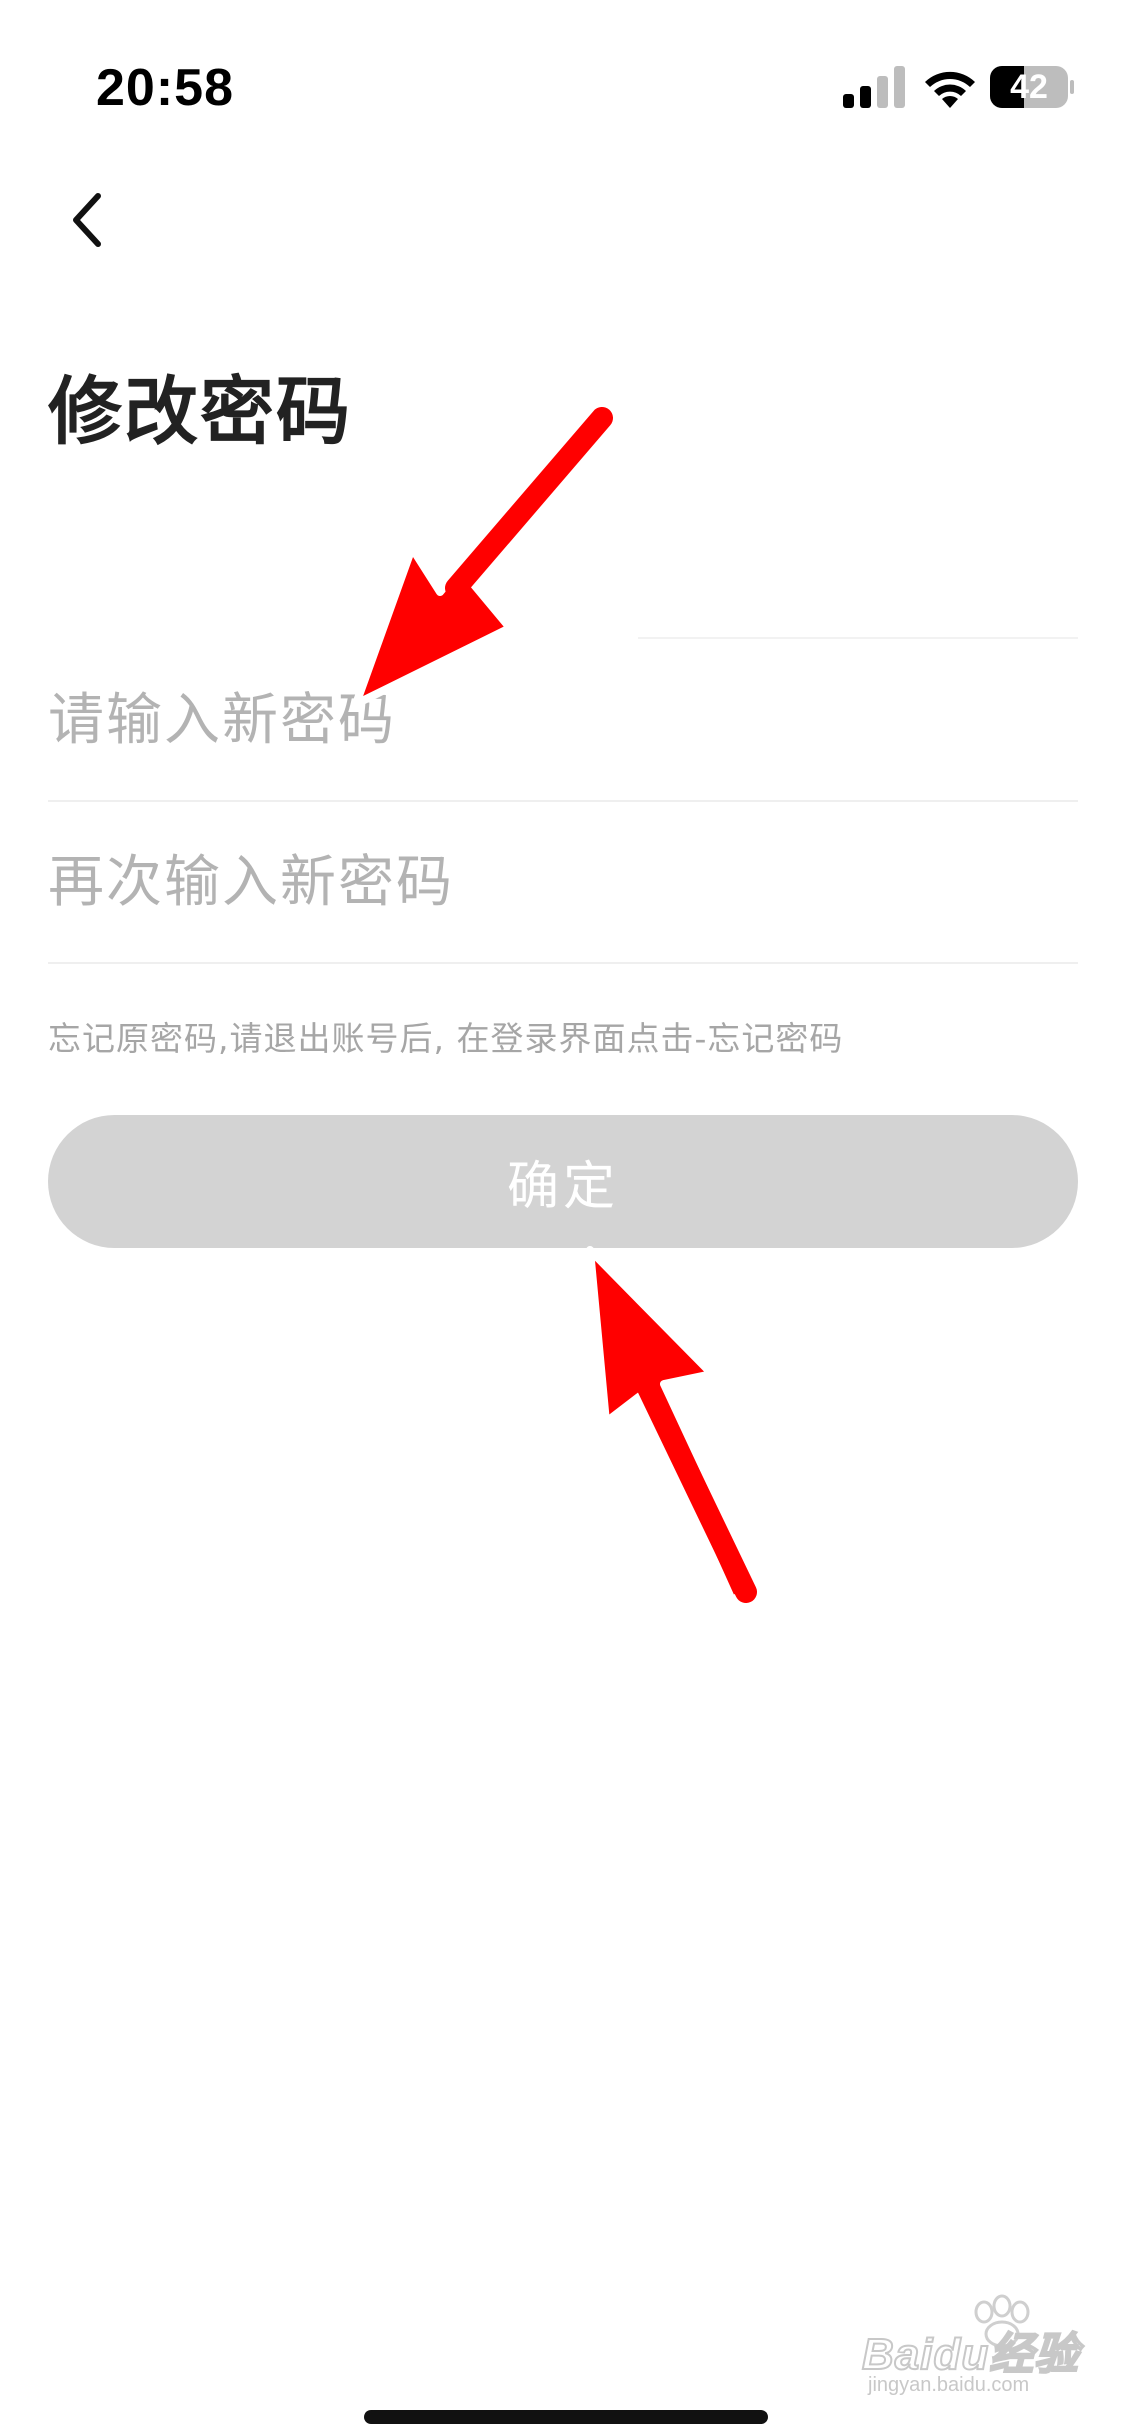 The height and width of the screenshot is (2436, 1125). Describe the element at coordinates (674, 1425) in the screenshot. I see `arrow-pointing-to-confirm-button` at that location.